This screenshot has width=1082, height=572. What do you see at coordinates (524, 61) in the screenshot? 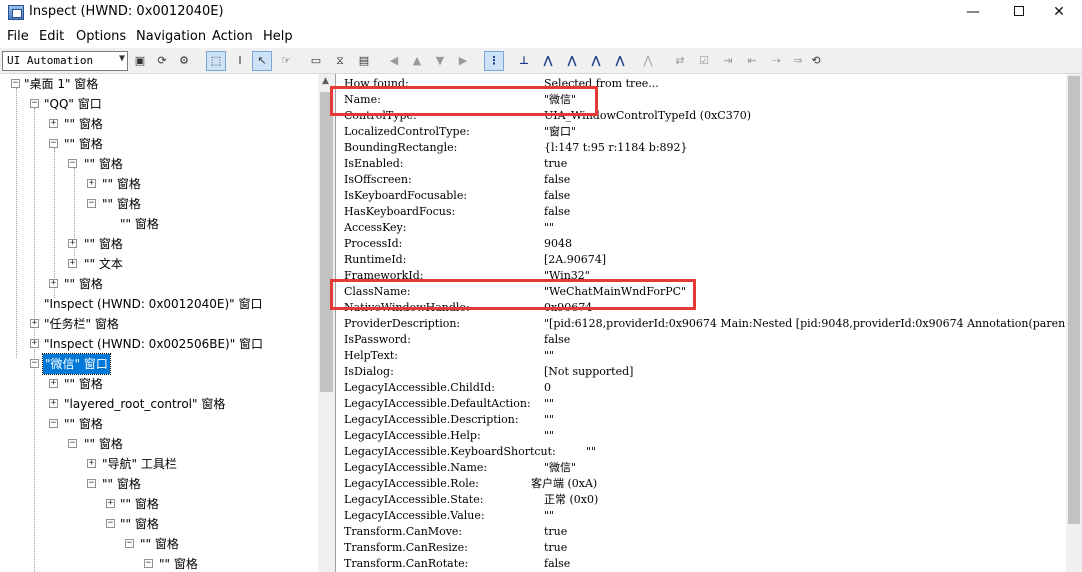
I see `nav-parent-icon: ⊥` at bounding box center [524, 61].